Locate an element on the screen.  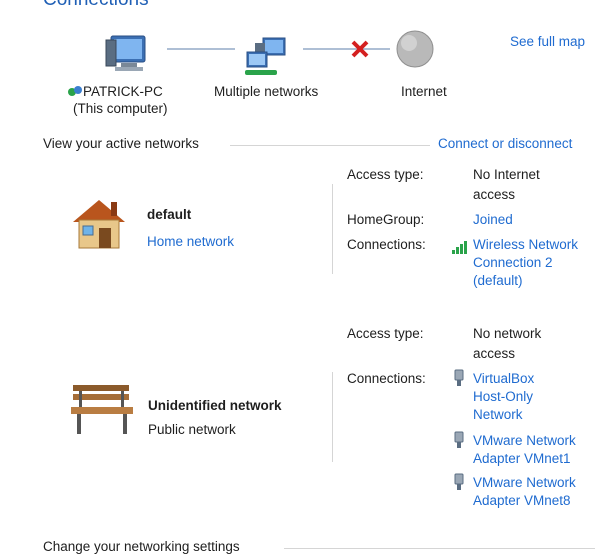
network-name-default: default is located at coordinates (169, 214).